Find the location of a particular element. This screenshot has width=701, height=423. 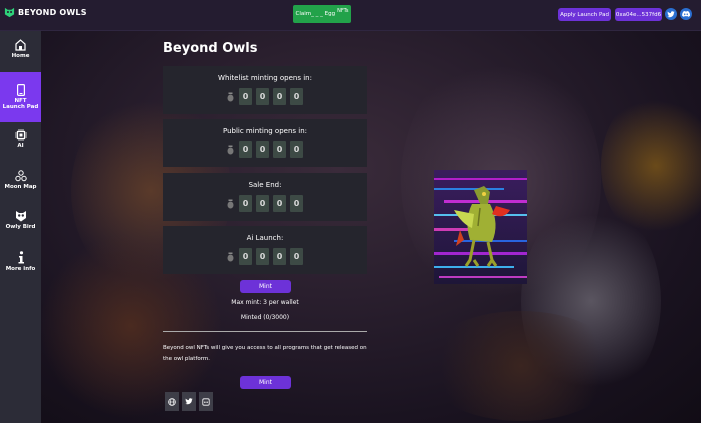

timer-label: Ai Launch: is located at coordinates (265, 238).